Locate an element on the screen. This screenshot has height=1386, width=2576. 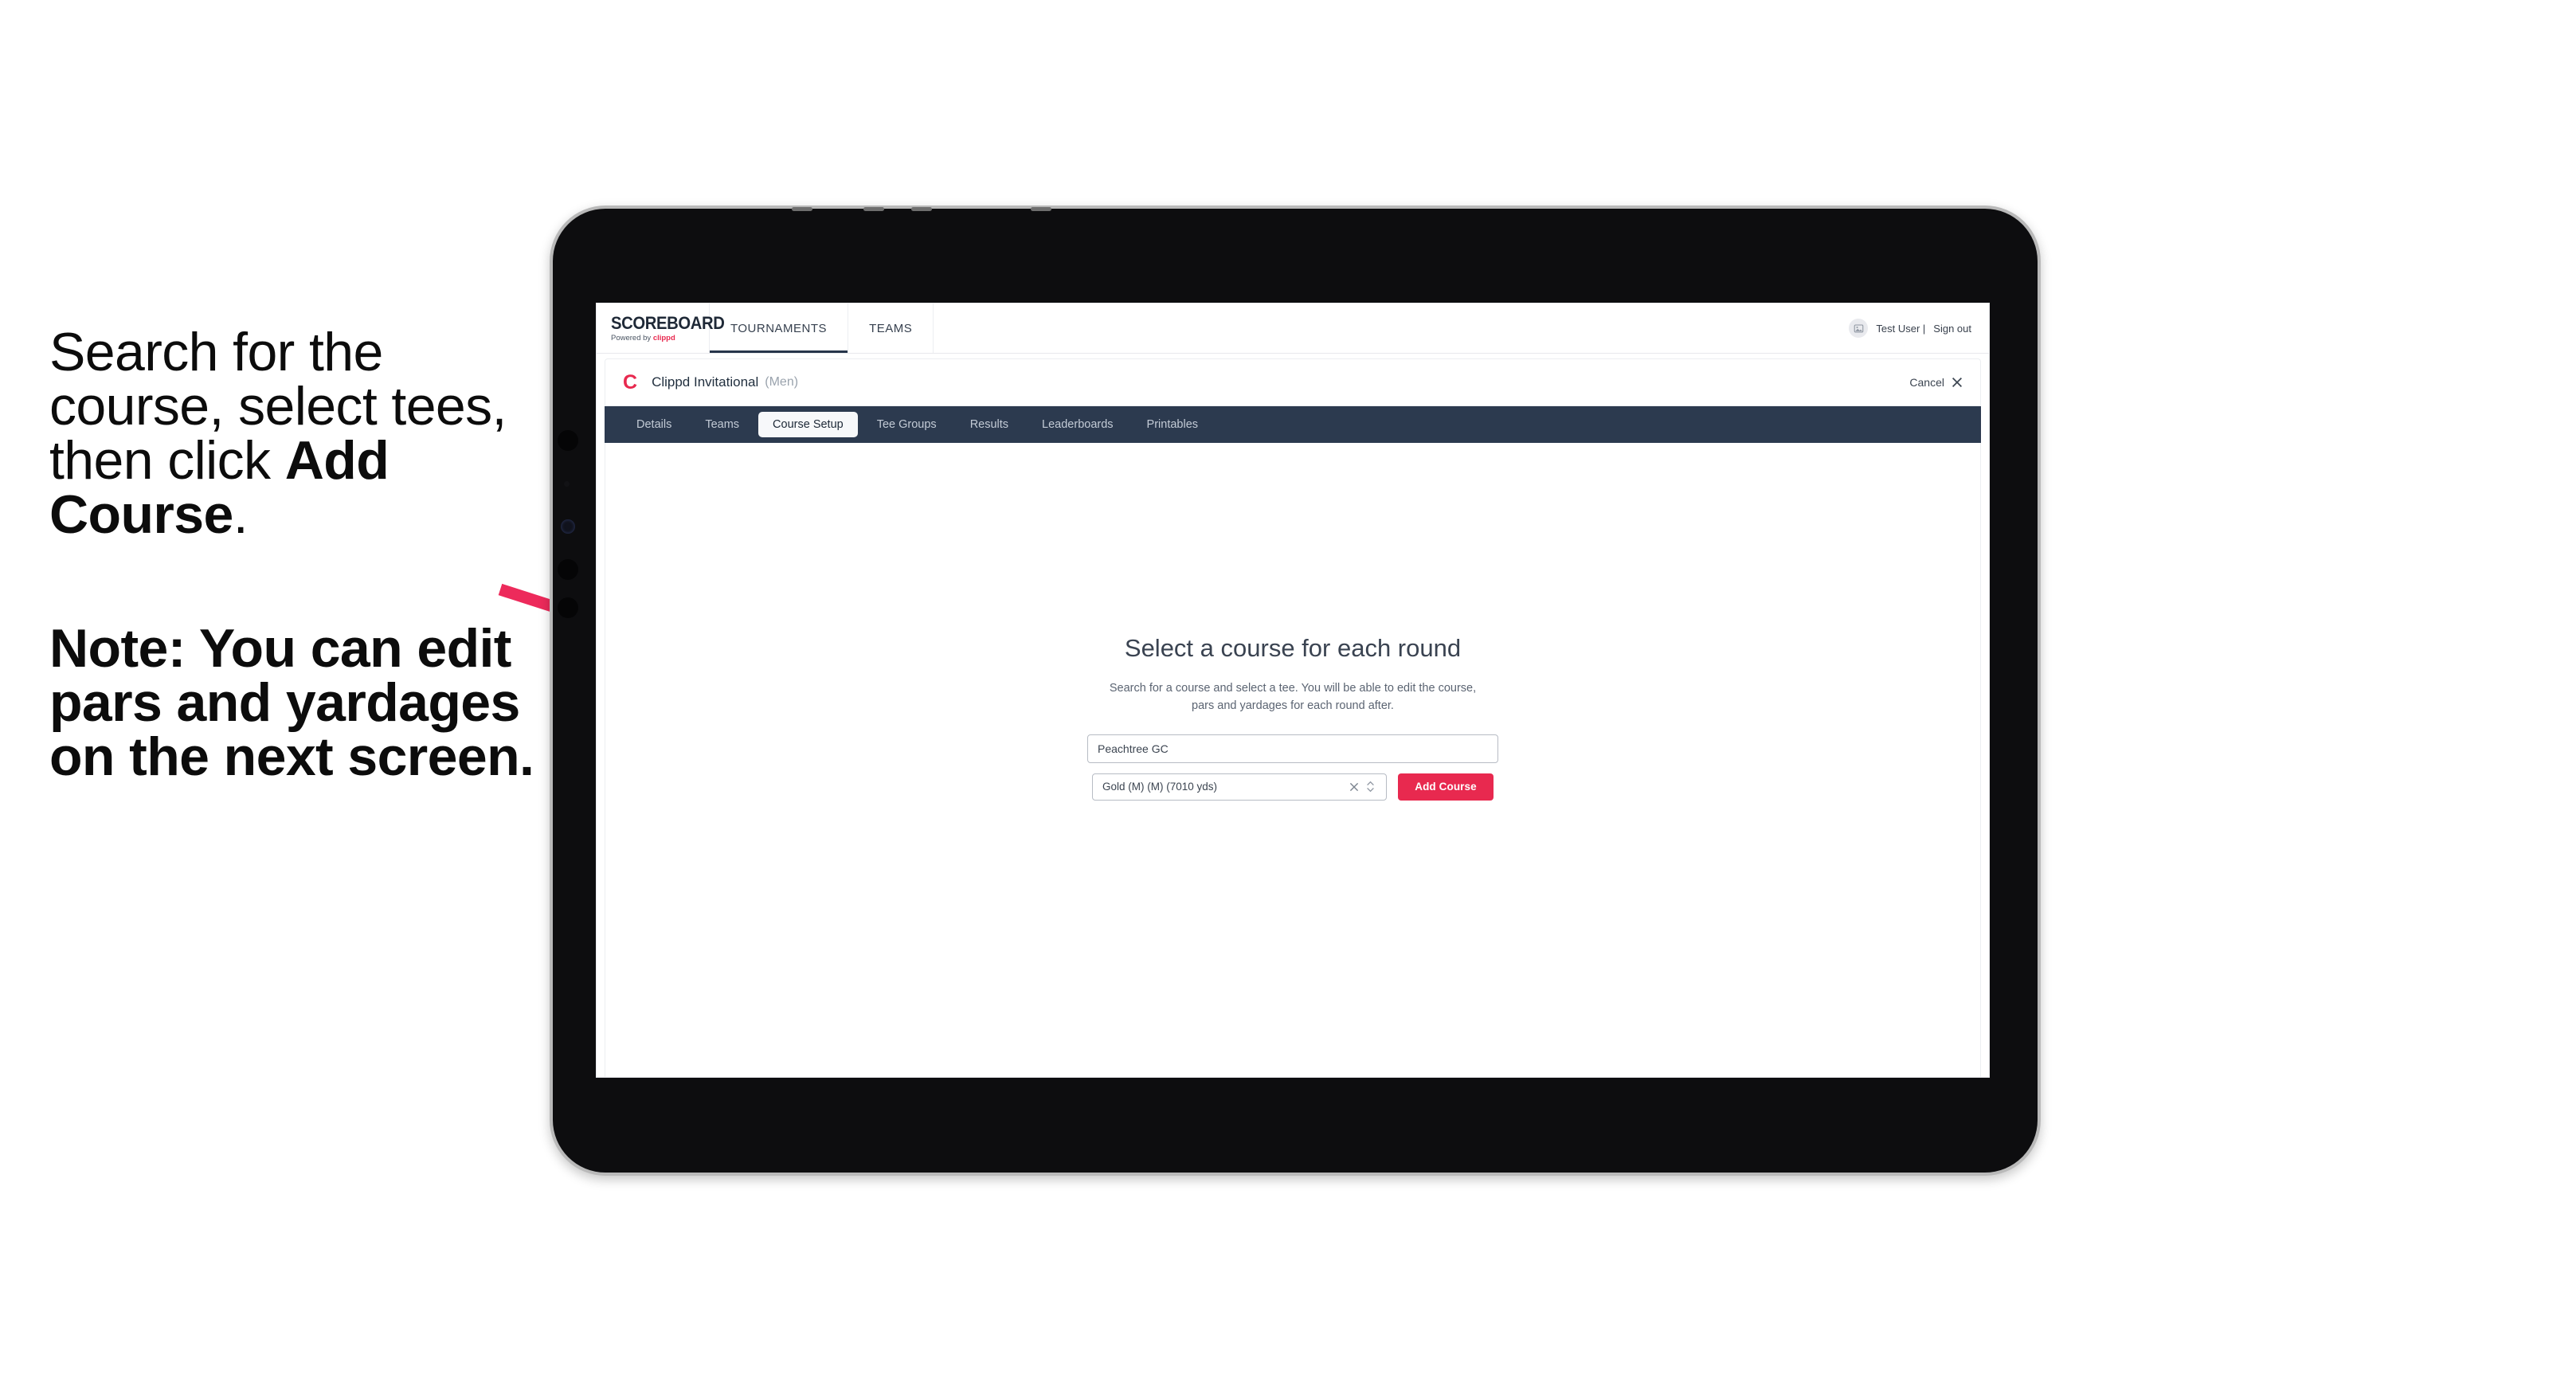
chevron-up-down-icon is located at coordinates (1370, 787).